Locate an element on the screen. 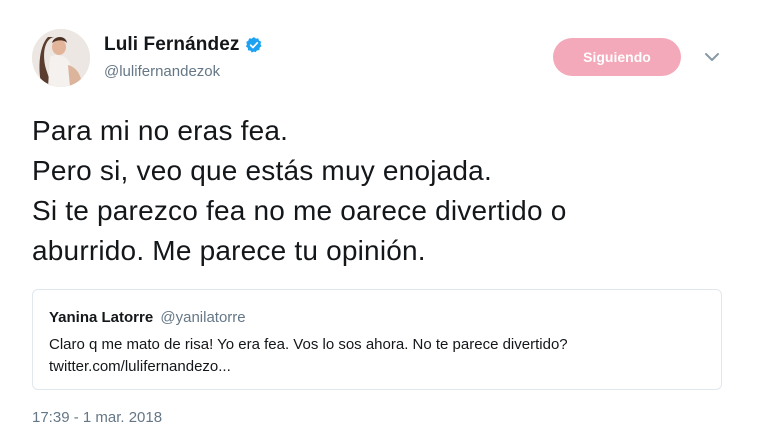 The image size is (767, 436). profile-photo-icon is located at coordinates (61, 58).